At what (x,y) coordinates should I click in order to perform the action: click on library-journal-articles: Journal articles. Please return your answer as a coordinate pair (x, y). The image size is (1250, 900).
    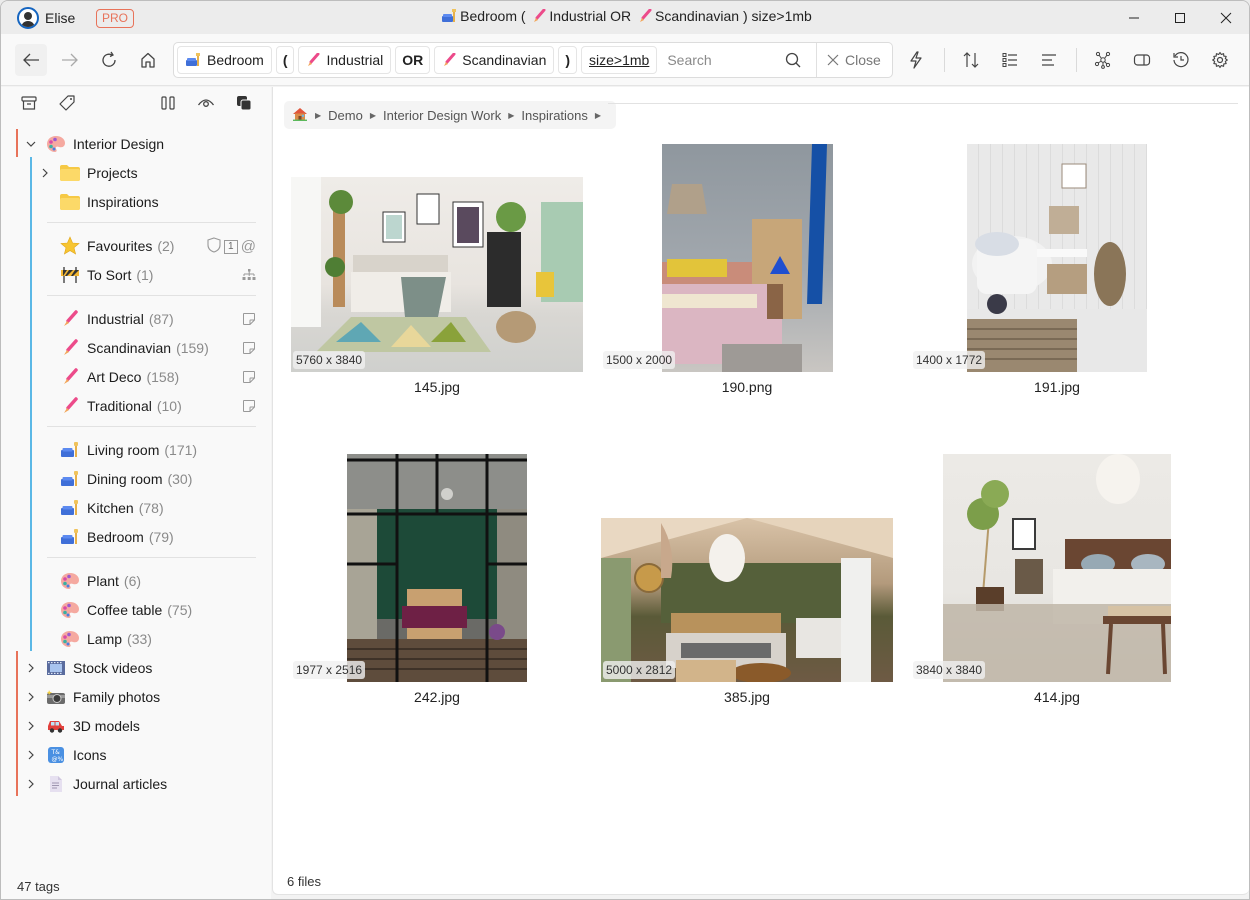
    Looking at the image, I should click on (95, 784).